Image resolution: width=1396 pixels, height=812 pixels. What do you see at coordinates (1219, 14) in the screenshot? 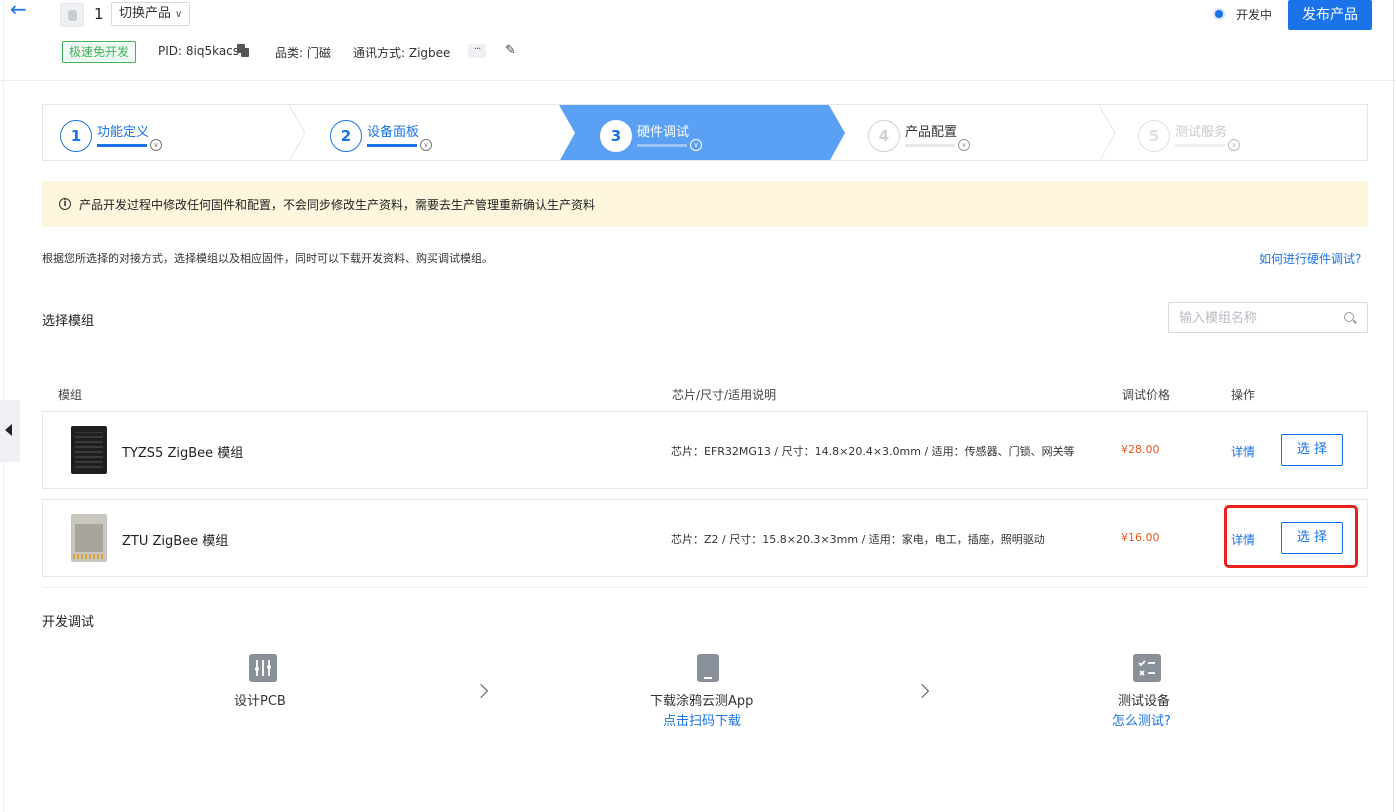
I see `status-dot-icon` at bounding box center [1219, 14].